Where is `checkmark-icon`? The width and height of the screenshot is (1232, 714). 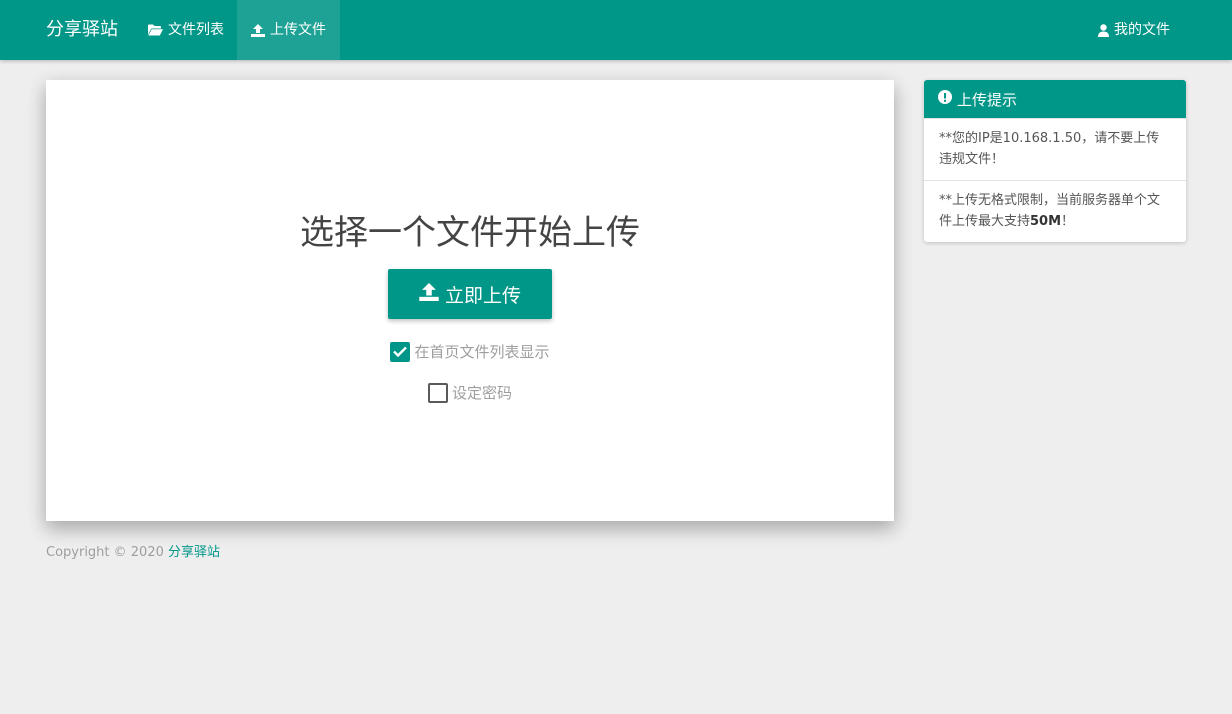
checkmark-icon is located at coordinates (400, 351).